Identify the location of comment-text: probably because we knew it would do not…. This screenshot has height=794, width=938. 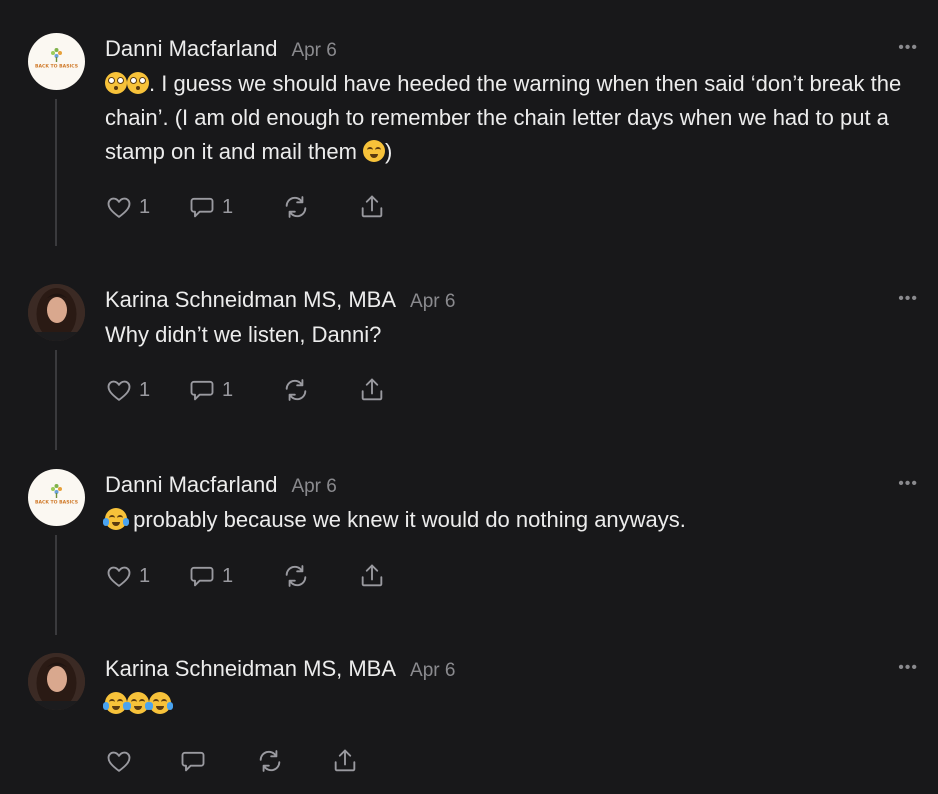
(406, 519).